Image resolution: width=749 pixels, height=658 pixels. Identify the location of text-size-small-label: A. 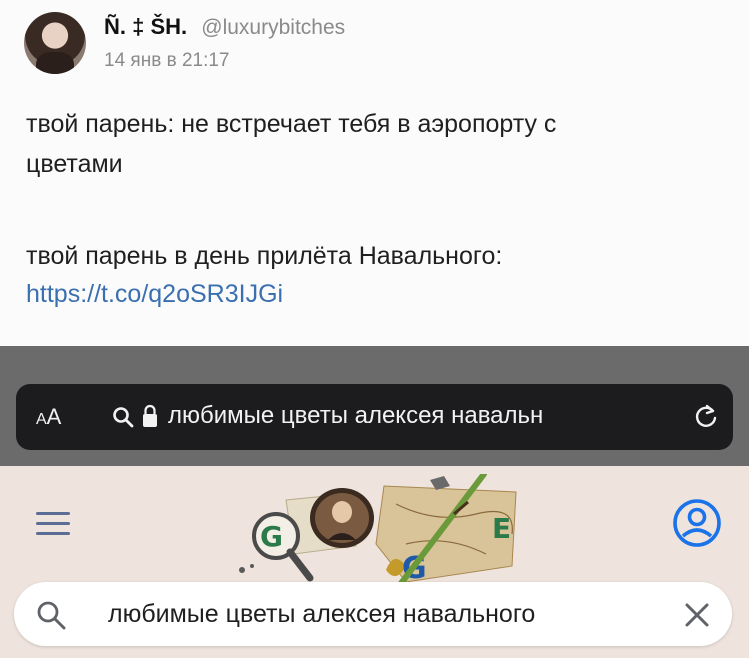
(41, 419).